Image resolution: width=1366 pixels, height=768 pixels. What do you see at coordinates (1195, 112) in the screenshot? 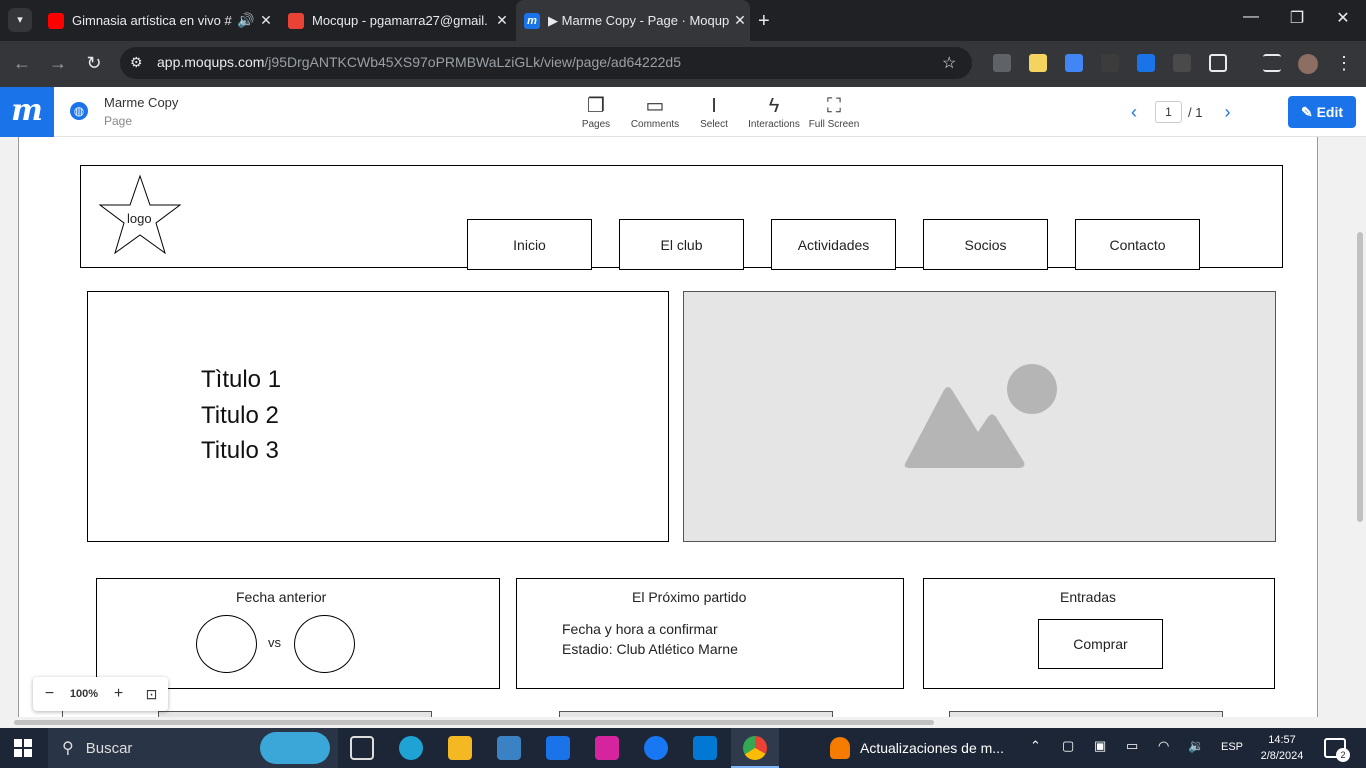
I see `page-total: / 1` at bounding box center [1195, 112].